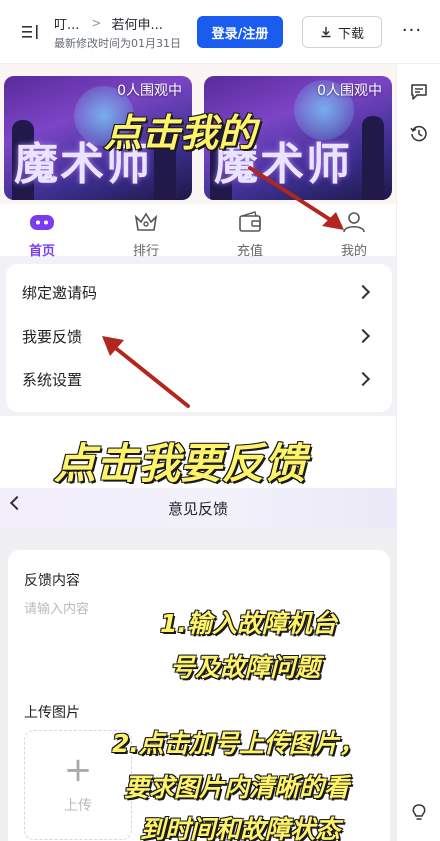 The image size is (440, 841). What do you see at coordinates (31, 32) in the screenshot?
I see `outline-toggle-icon` at bounding box center [31, 32].